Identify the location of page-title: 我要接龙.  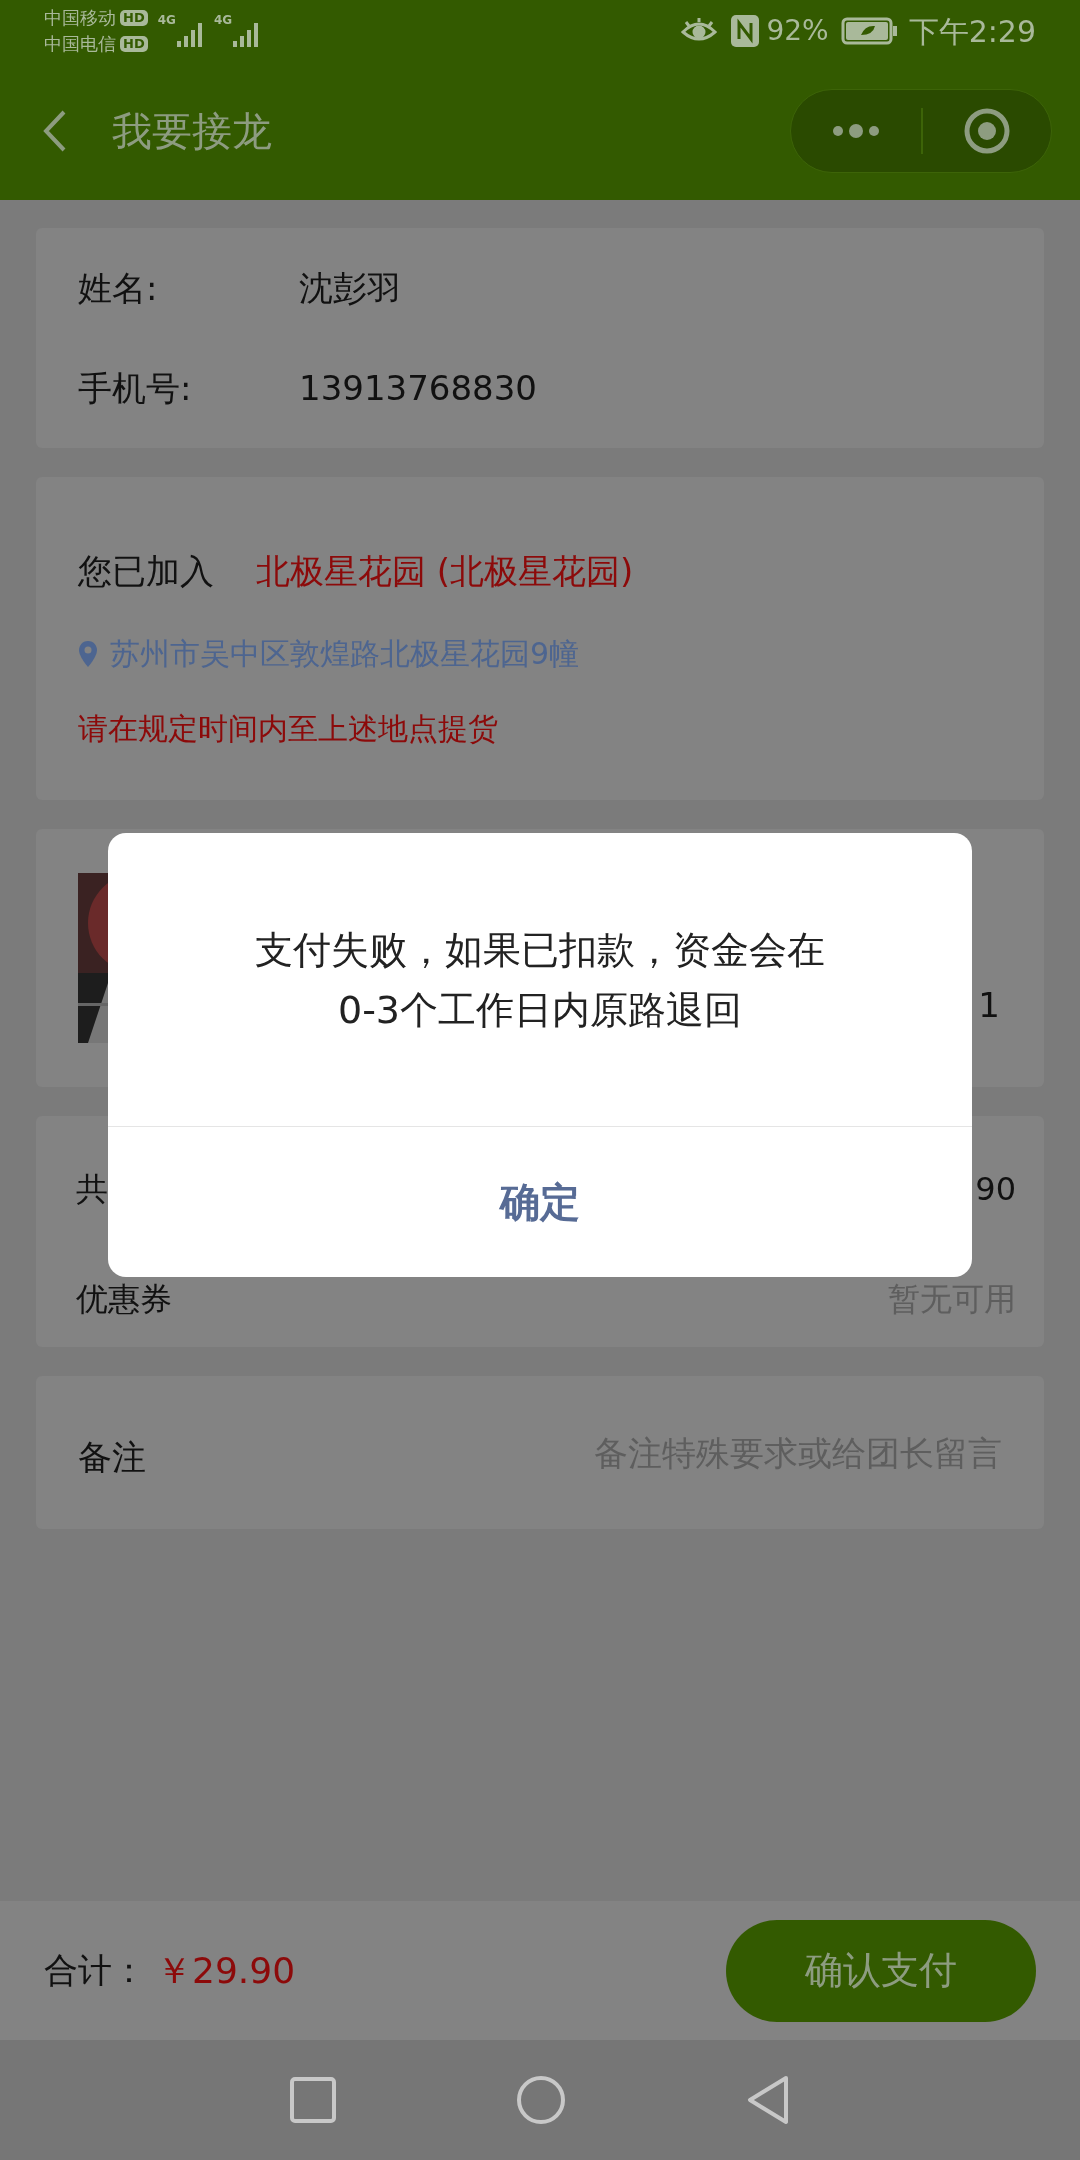
(192, 131).